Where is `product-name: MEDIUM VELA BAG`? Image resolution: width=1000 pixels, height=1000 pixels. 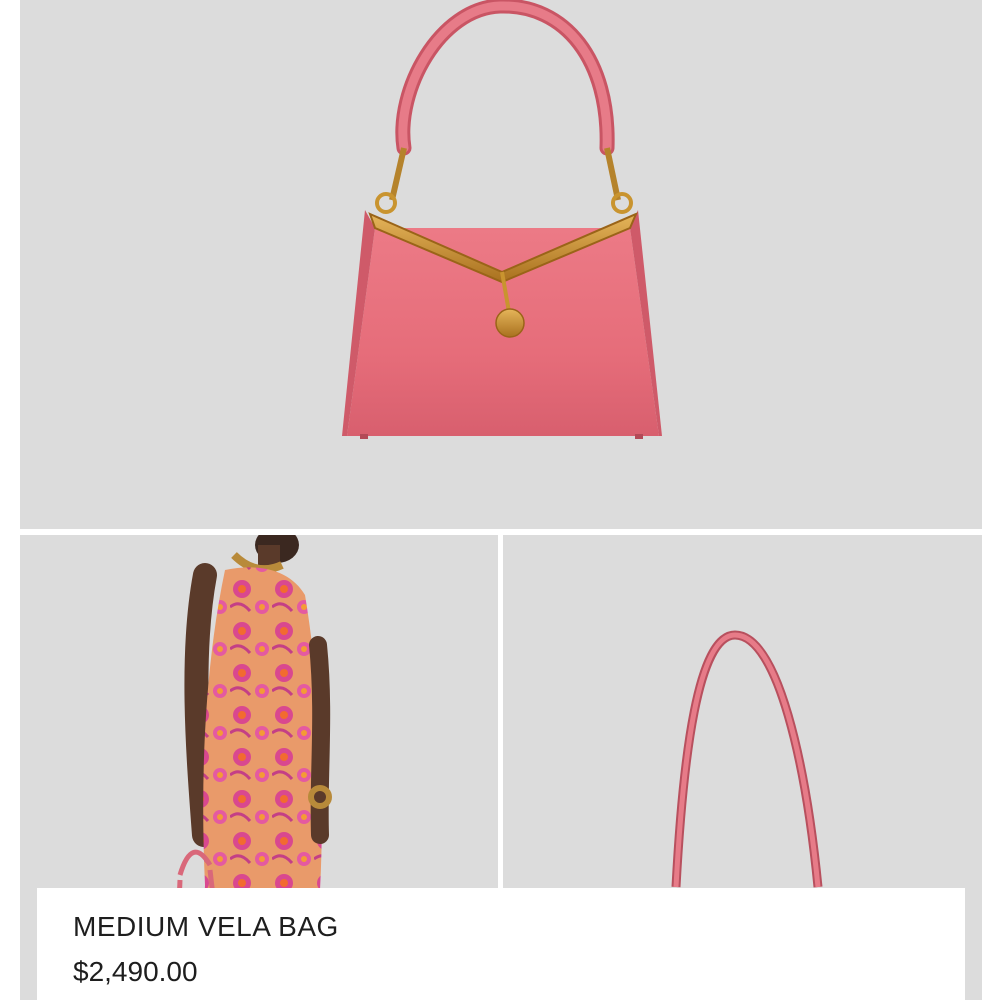 product-name: MEDIUM VELA BAG is located at coordinates (206, 926).